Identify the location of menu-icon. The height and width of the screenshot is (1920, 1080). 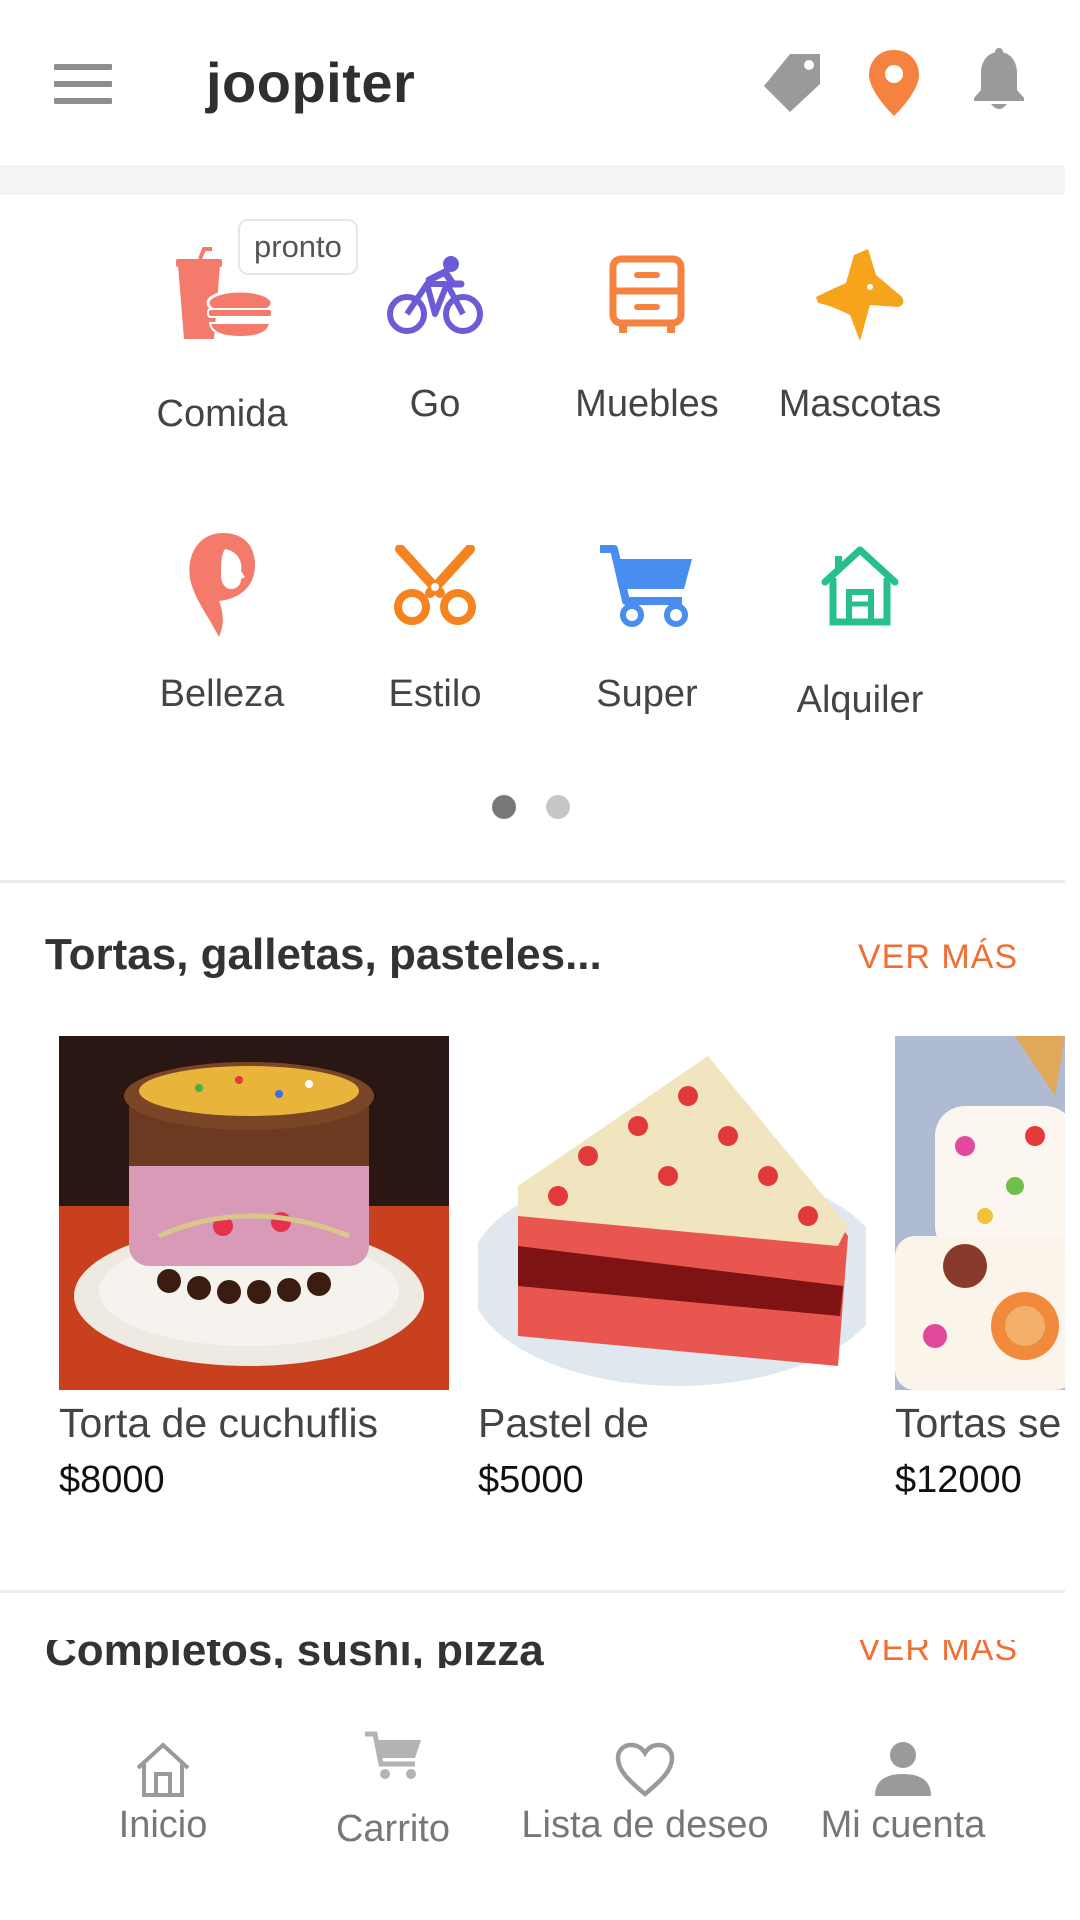
(83, 84).